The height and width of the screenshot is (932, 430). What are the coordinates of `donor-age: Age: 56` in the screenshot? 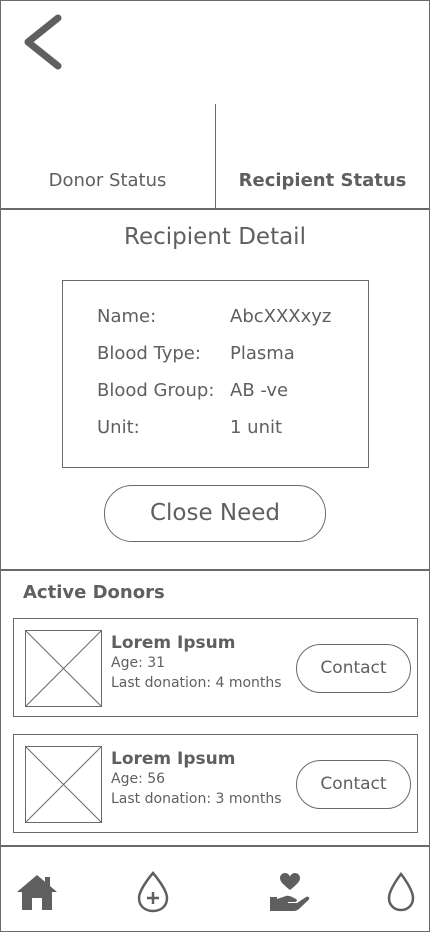 It's located at (138, 779).